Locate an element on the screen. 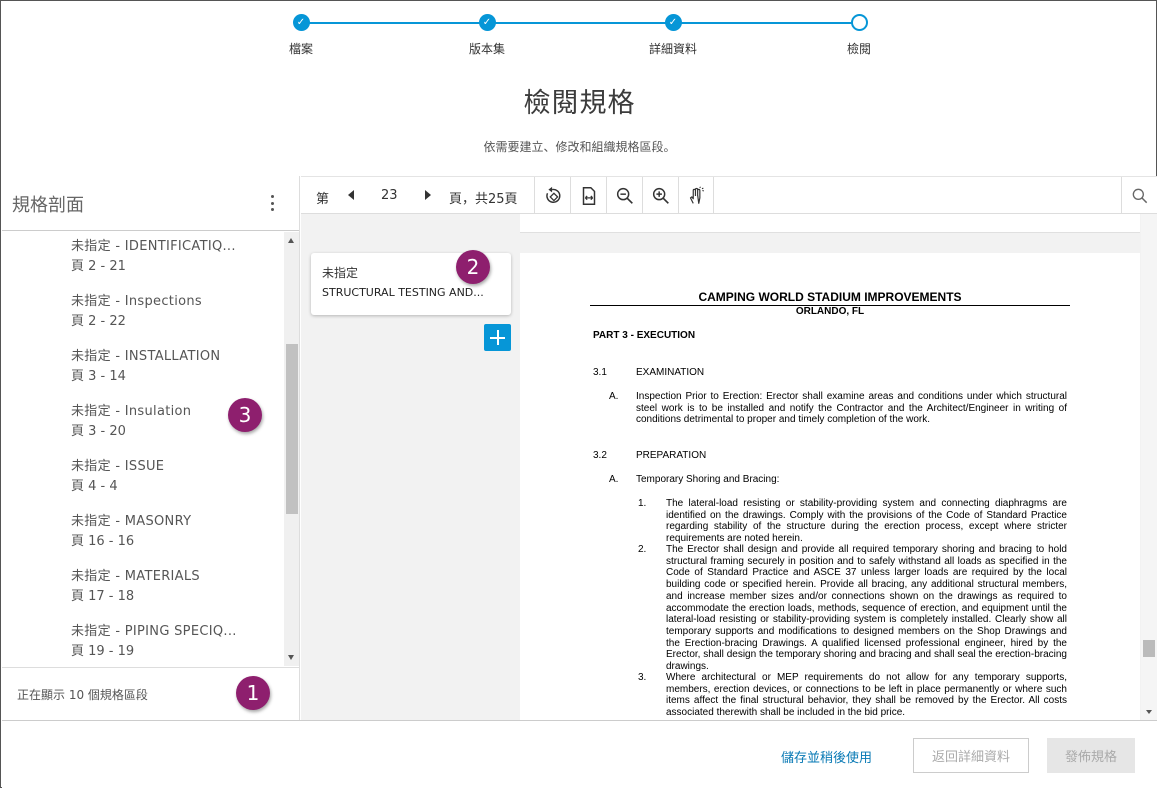 This screenshot has height=788, width=1157. zoom-in-button is located at coordinates (660, 195).